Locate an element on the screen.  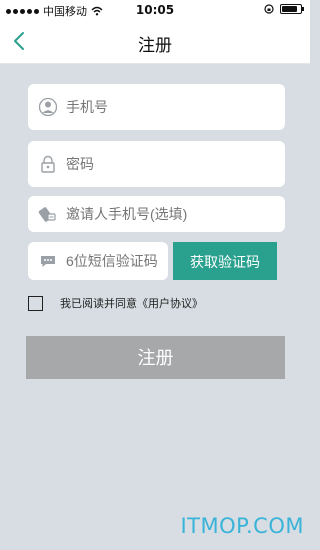
lock-icon is located at coordinates (48, 164).